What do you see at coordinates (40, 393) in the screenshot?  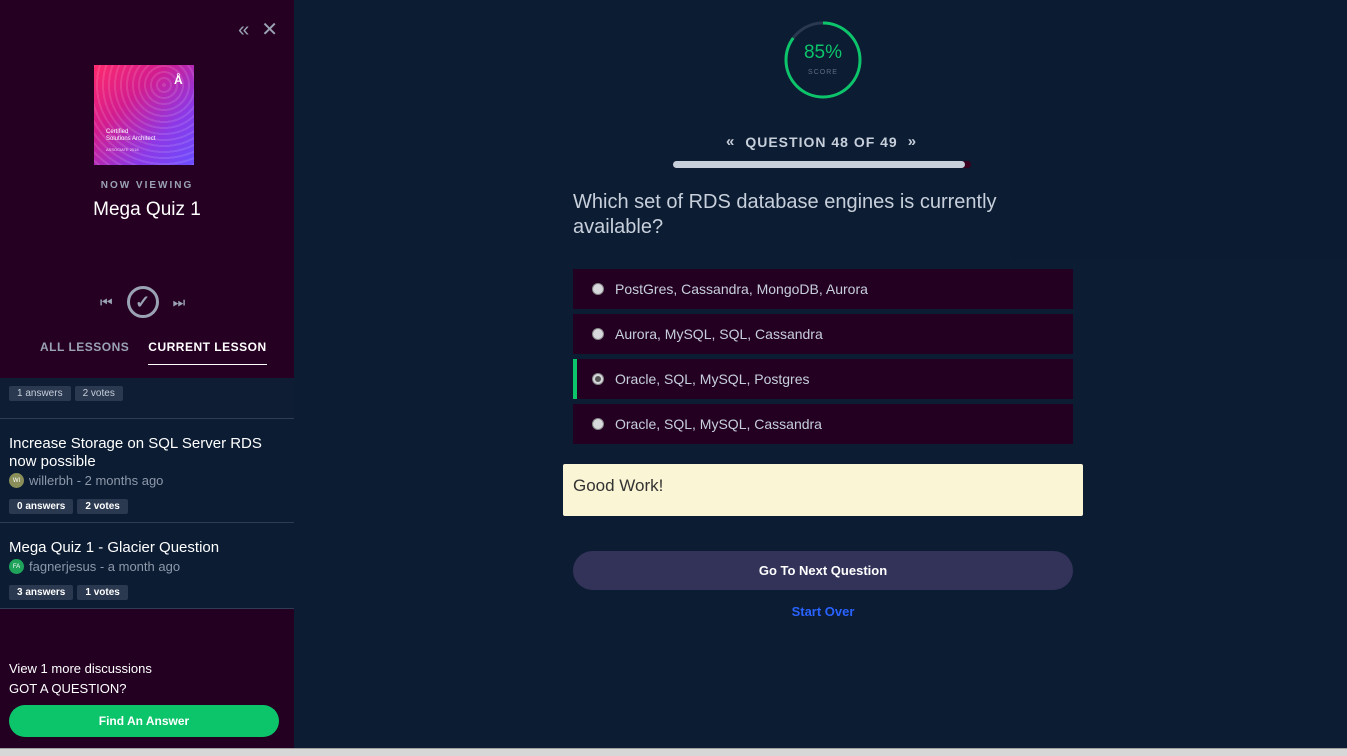 I see `answers-badge: 1 answers` at bounding box center [40, 393].